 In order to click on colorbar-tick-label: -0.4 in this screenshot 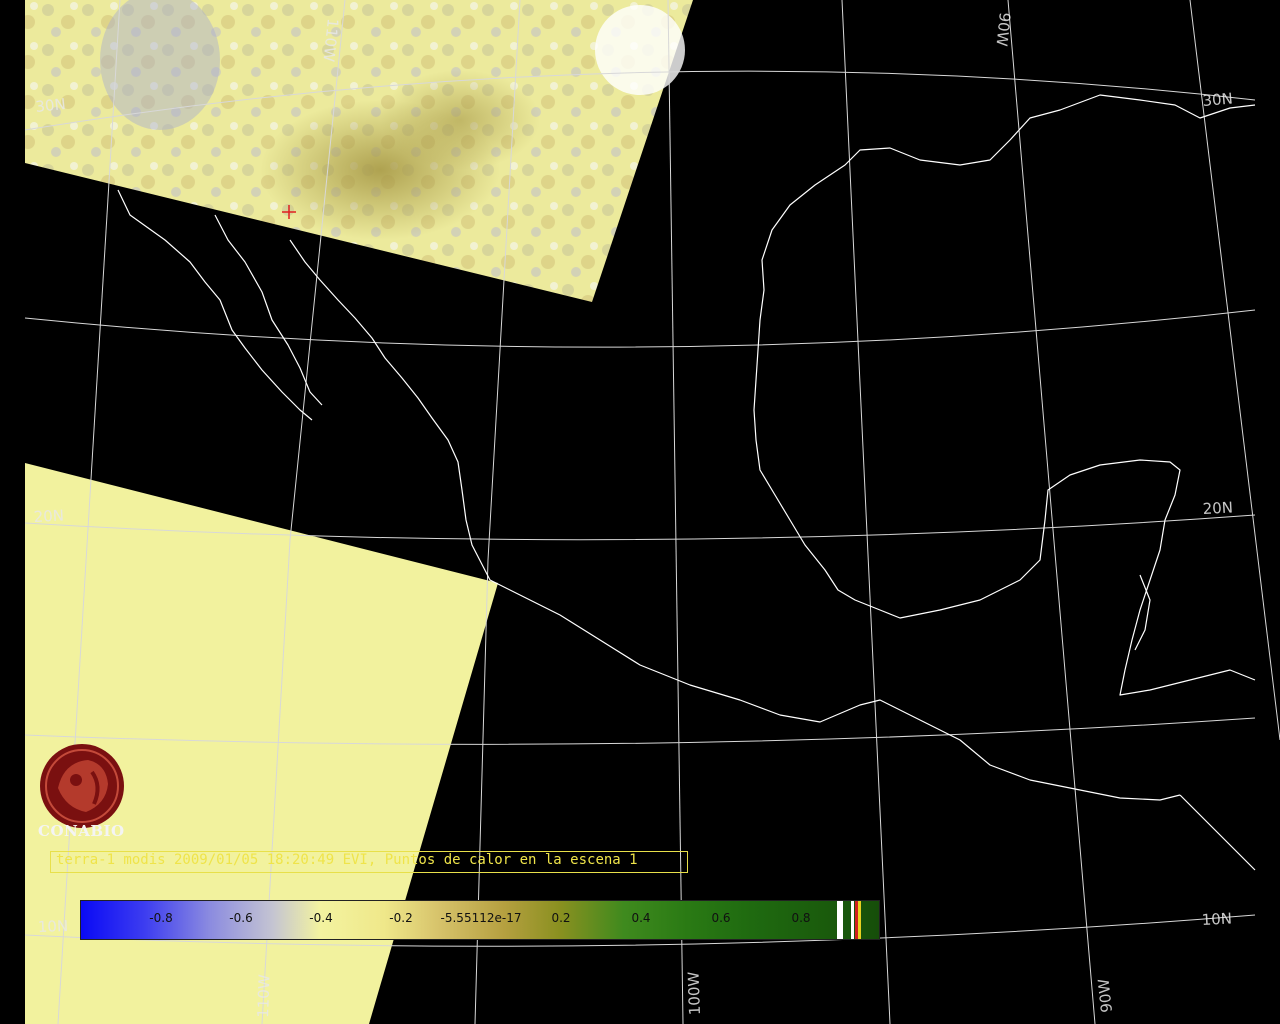, I will do `click(321, 918)`.